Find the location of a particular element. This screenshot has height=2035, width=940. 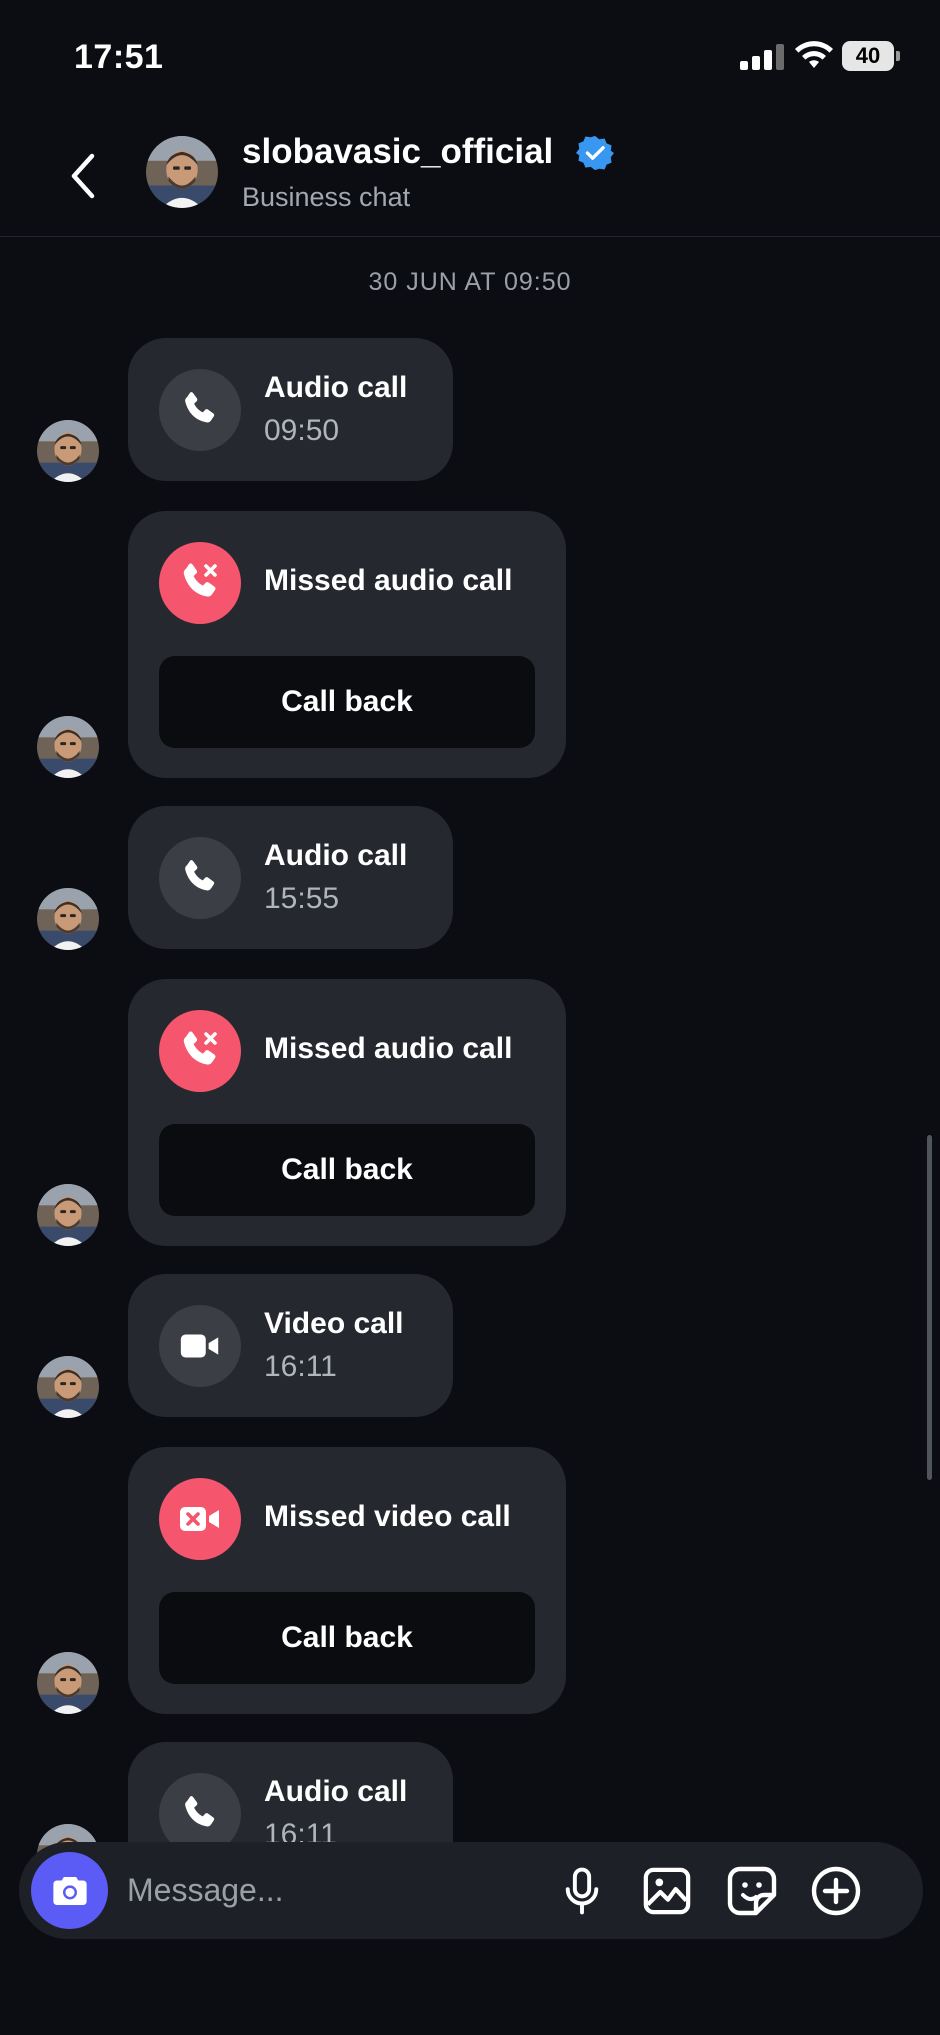

chat-subtitle: Business chat is located at coordinates (326, 197).